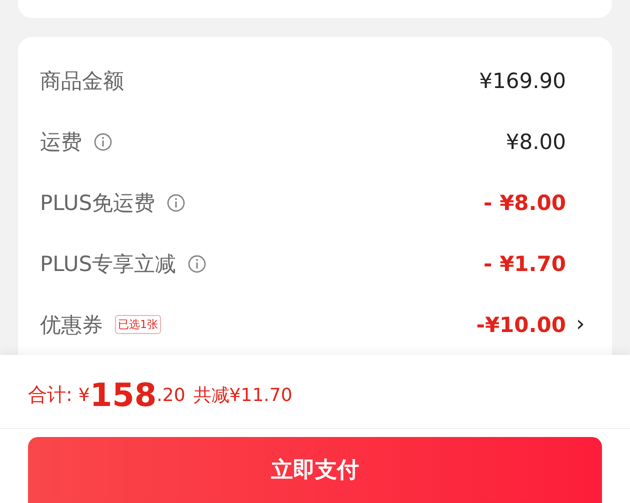 Image resolution: width=630 pixels, height=503 pixels. Describe the element at coordinates (98, 203) in the screenshot. I see `row-label: PLUS免运费` at that location.